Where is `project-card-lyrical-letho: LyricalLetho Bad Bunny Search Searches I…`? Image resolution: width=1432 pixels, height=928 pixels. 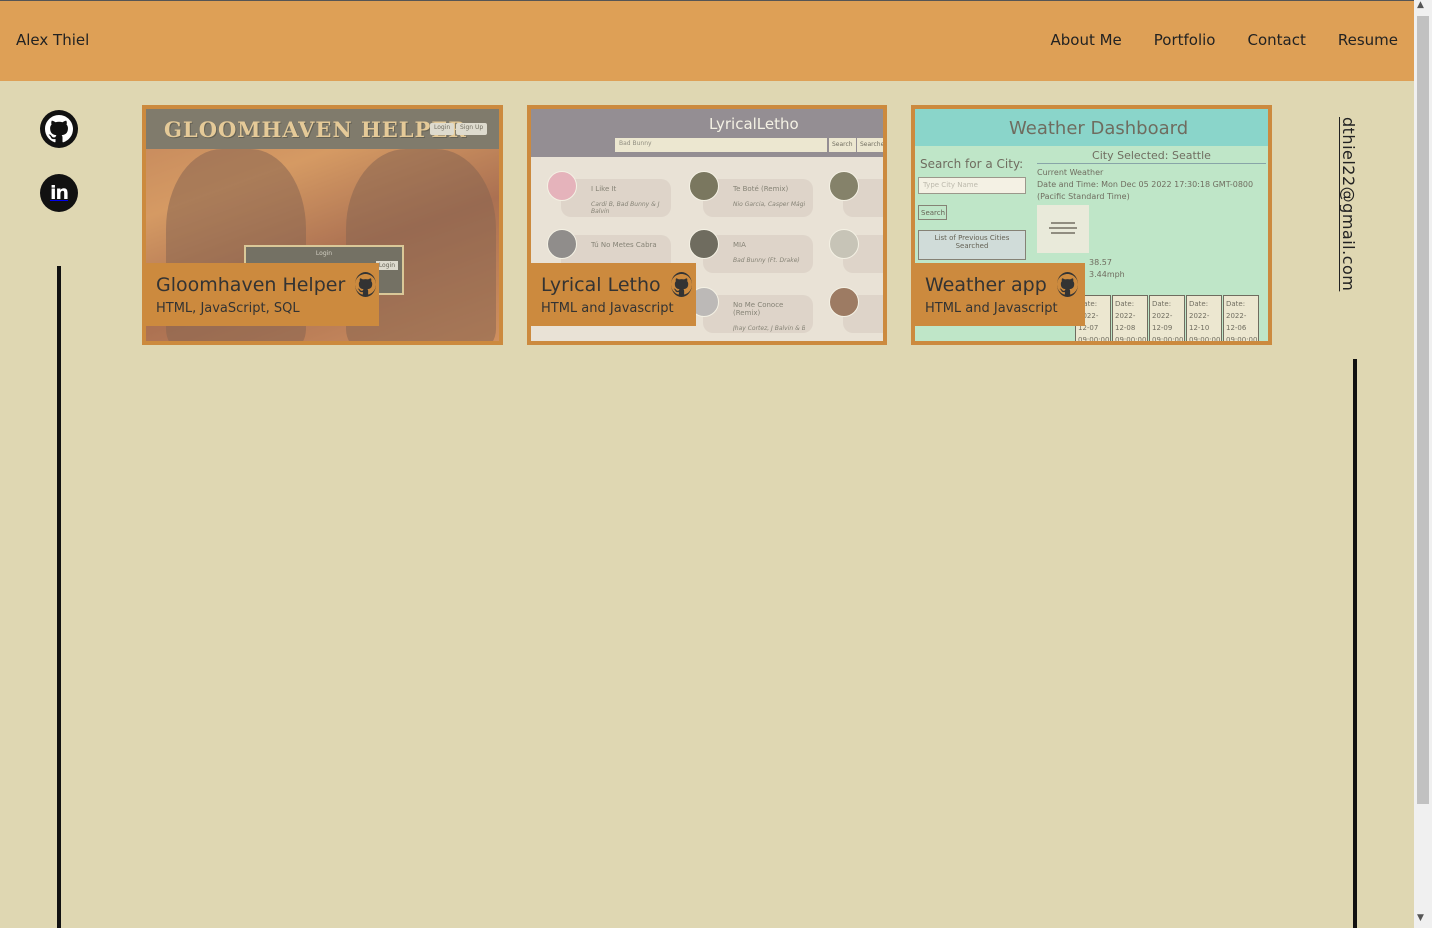 project-card-lyrical-letho: LyricalLetho Bad Bunny Search Searches I… is located at coordinates (707, 225).